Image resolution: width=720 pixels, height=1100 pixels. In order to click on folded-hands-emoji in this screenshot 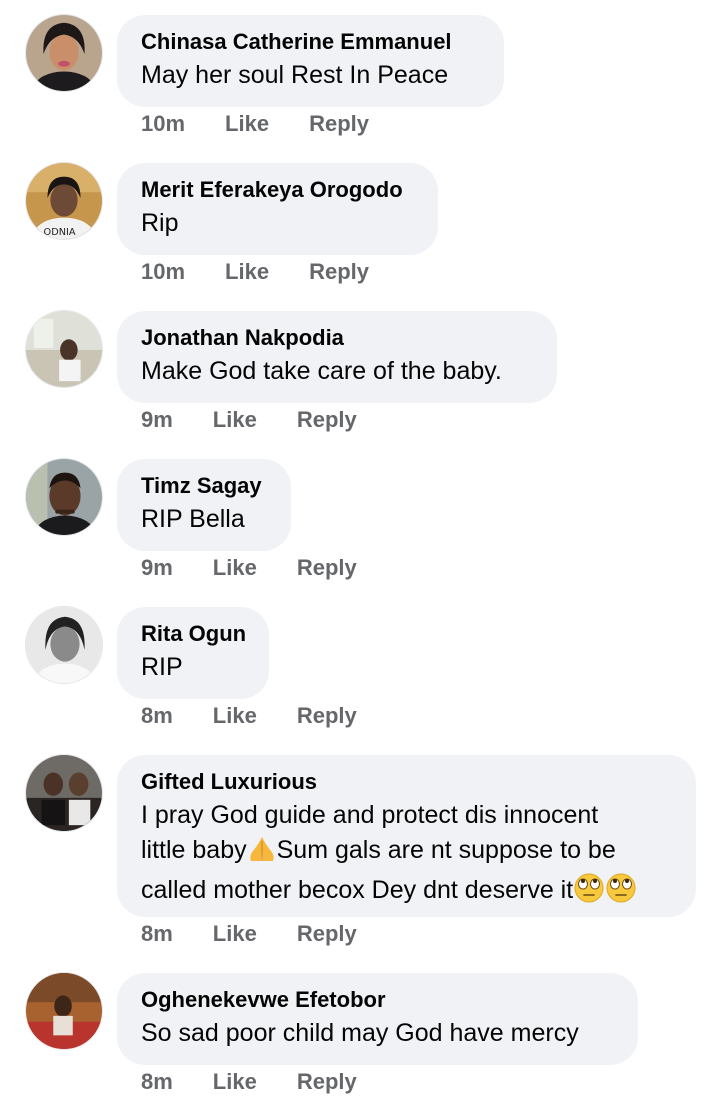, I will do `click(262, 854)`.